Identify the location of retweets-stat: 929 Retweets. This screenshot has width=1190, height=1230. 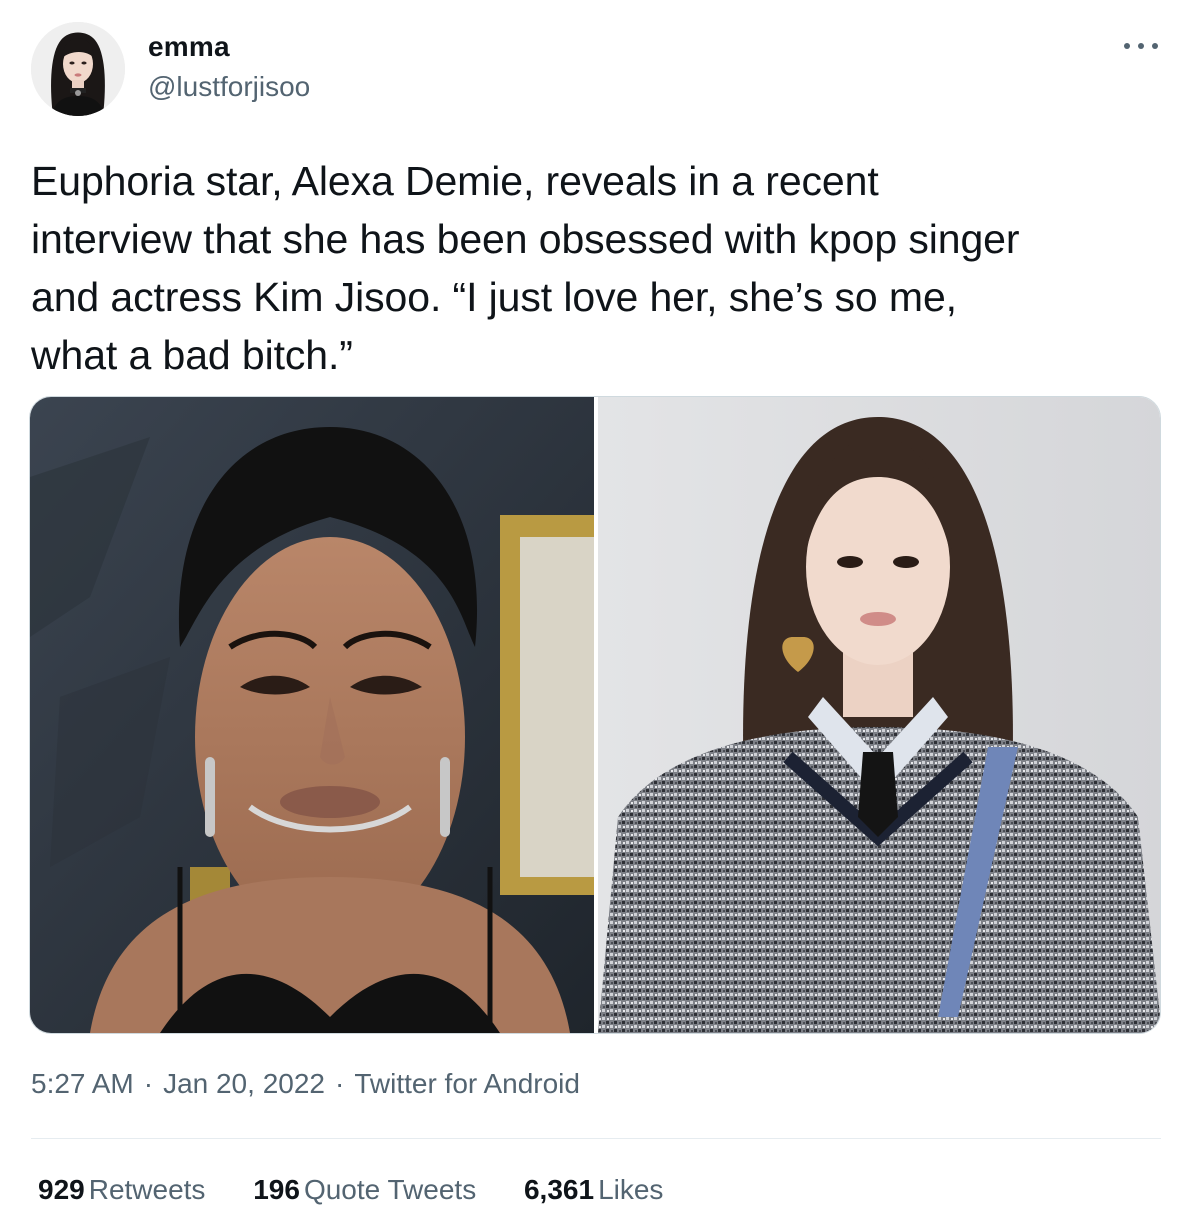
(121, 1190).